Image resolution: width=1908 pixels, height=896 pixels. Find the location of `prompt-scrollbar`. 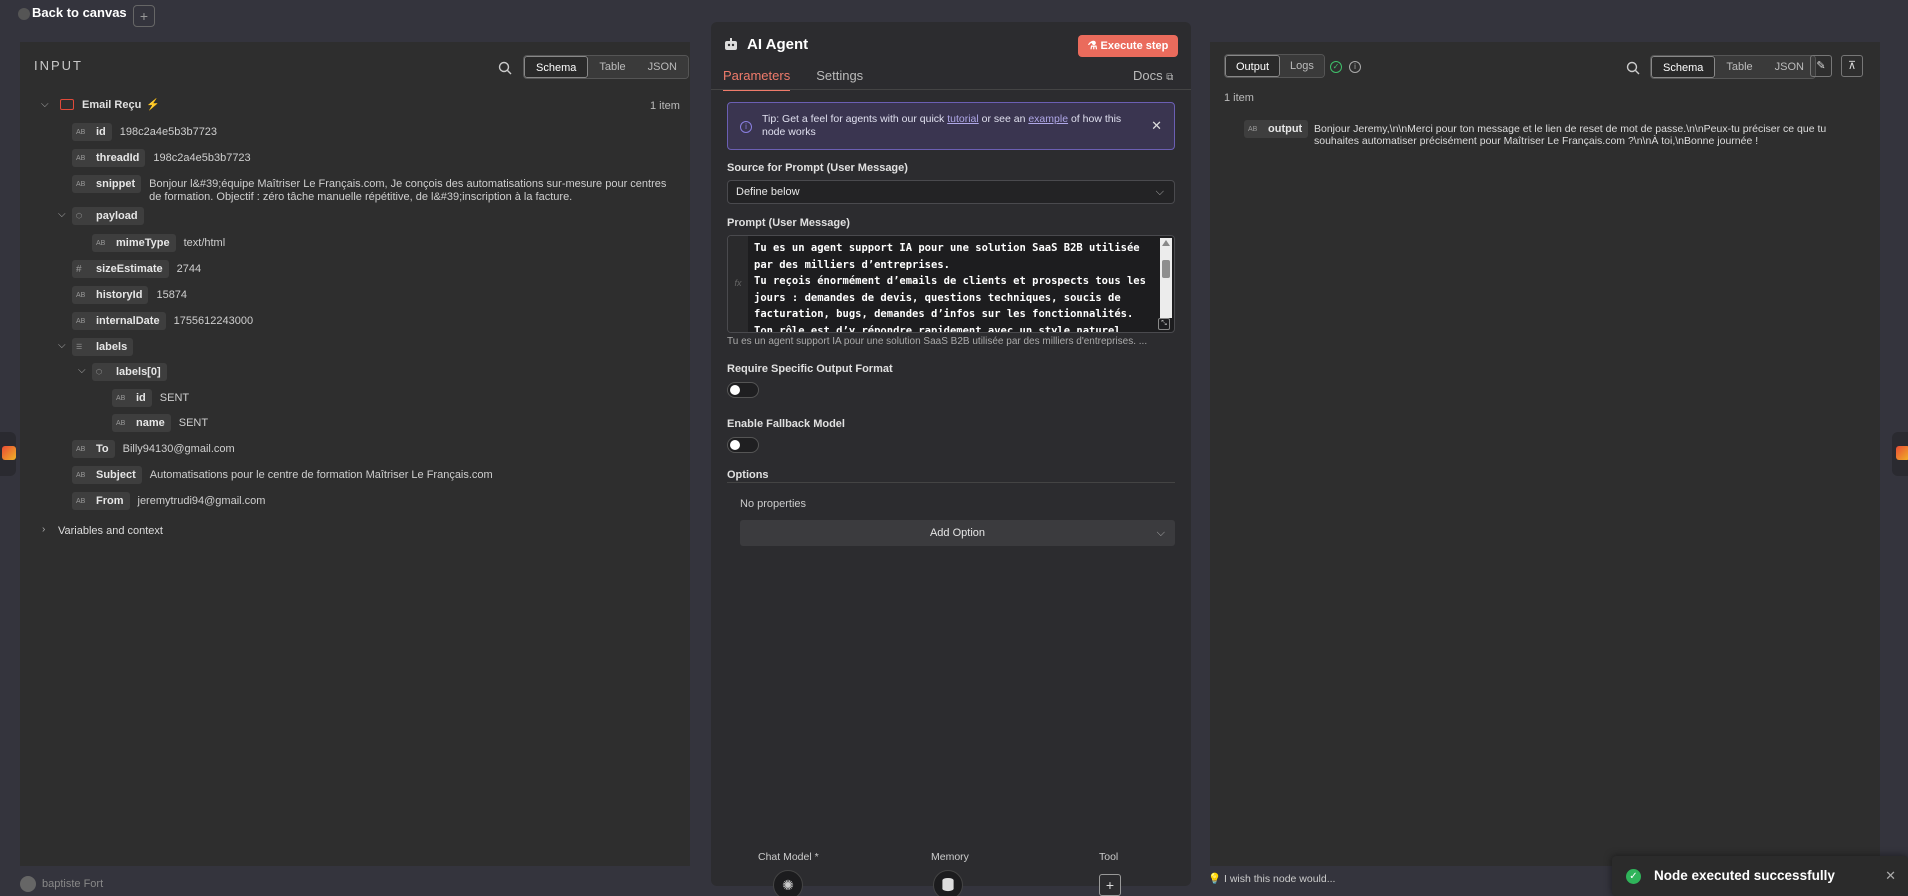

prompt-scrollbar is located at coordinates (1166, 278).